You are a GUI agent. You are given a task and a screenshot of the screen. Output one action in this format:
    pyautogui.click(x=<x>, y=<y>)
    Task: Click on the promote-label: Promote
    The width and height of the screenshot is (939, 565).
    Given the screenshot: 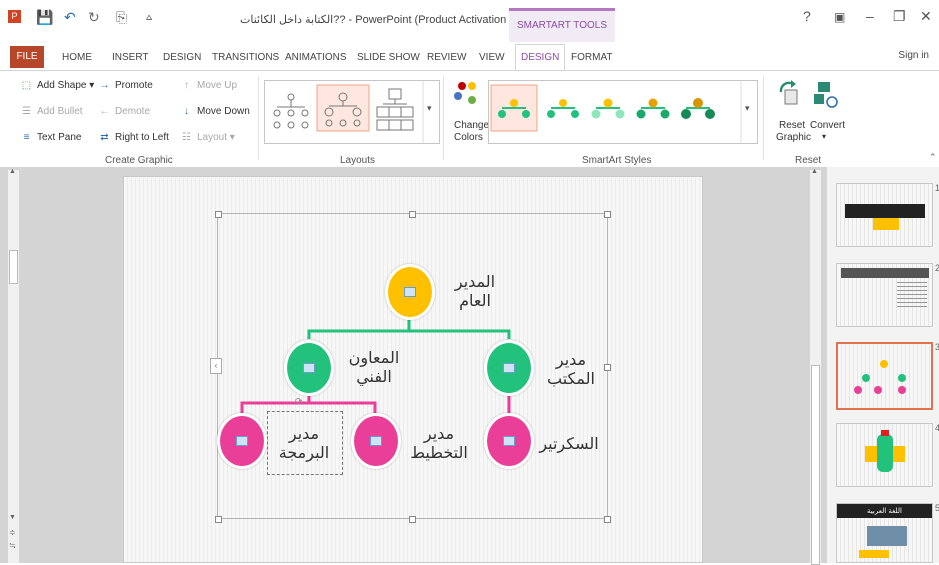 What is the action you would take?
    pyautogui.click(x=134, y=85)
    